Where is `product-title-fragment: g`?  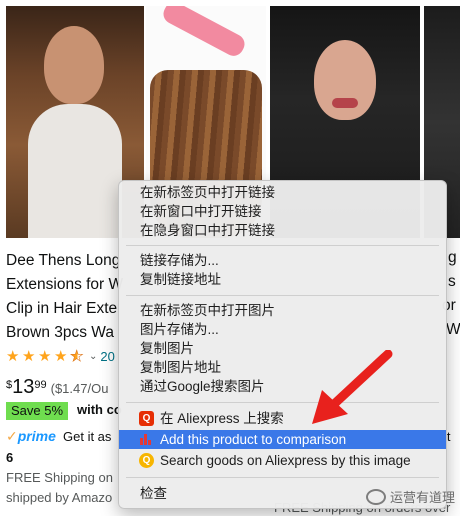
product-title-fragment: g is located at coordinates (452, 258).